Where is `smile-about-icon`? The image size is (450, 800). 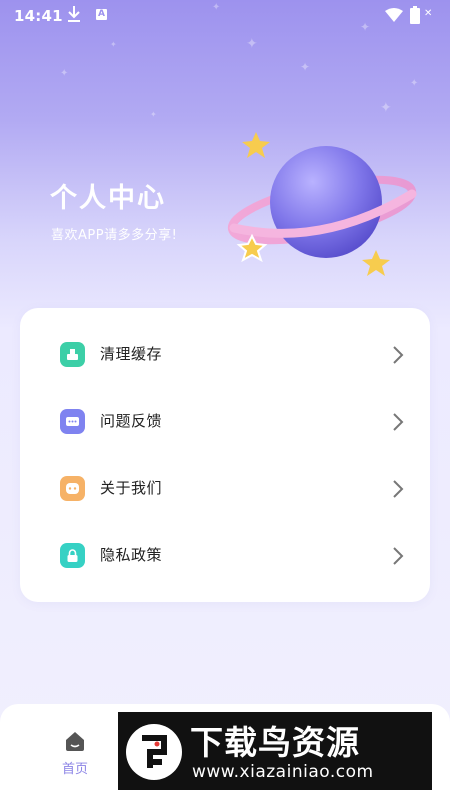
smile-about-icon is located at coordinates (72, 488).